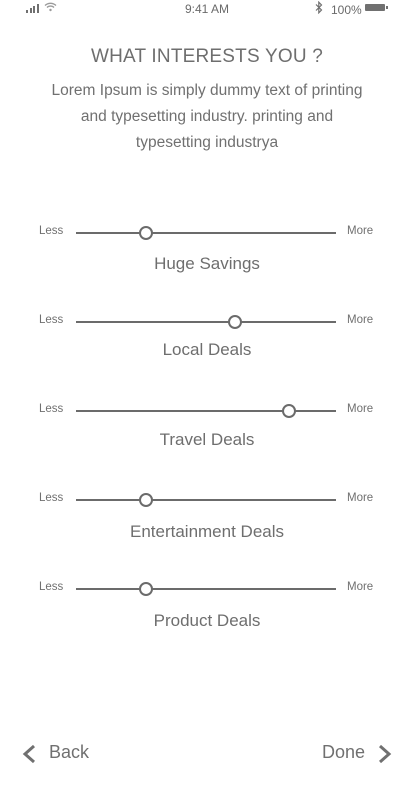 This screenshot has height=792, width=414. Describe the element at coordinates (207, 9) in the screenshot. I see `status-bar: 9:41 AM 100%` at that location.